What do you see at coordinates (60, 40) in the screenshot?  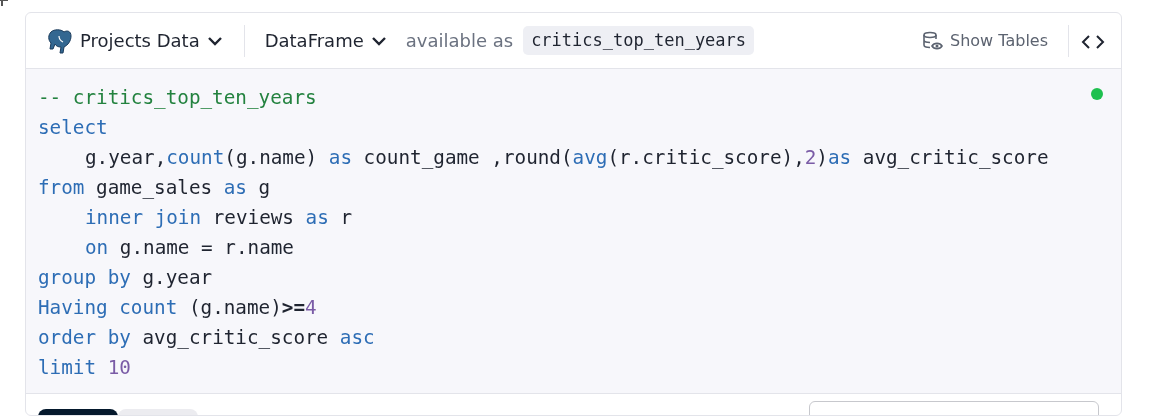 I see `elephant-icon` at bounding box center [60, 40].